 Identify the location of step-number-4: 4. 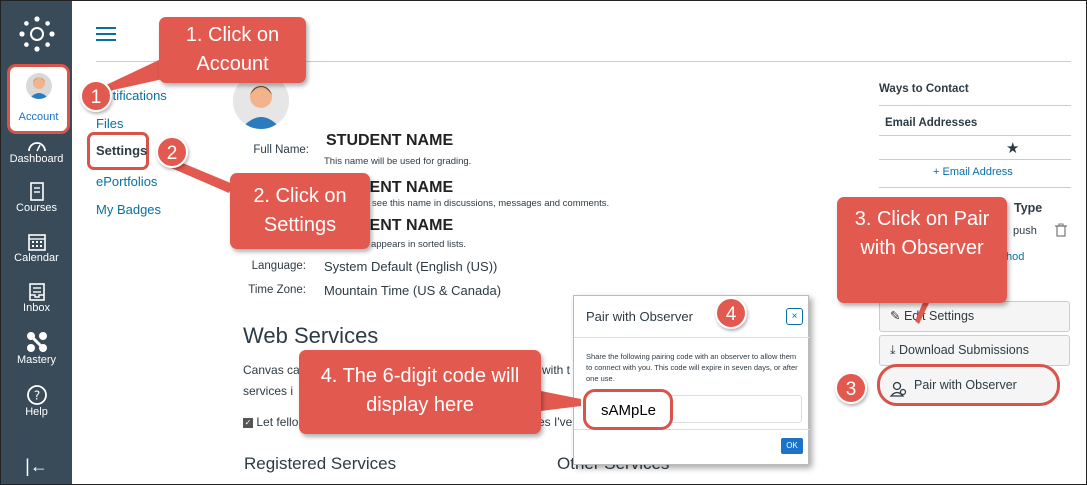
(731, 313).